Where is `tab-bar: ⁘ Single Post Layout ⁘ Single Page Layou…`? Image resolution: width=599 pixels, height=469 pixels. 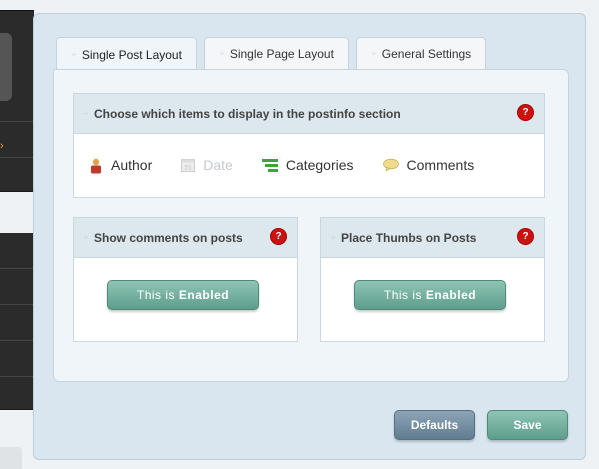 tab-bar: ⁘ Single Post Layout ⁘ Single Page Layou… is located at coordinates (274, 54).